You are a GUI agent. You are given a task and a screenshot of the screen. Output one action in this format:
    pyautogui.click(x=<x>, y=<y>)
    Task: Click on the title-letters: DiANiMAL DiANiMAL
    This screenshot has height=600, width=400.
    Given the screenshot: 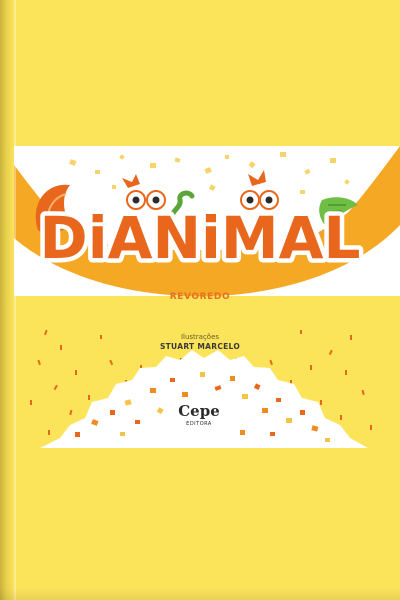 What is the action you would take?
    pyautogui.click(x=200, y=238)
    